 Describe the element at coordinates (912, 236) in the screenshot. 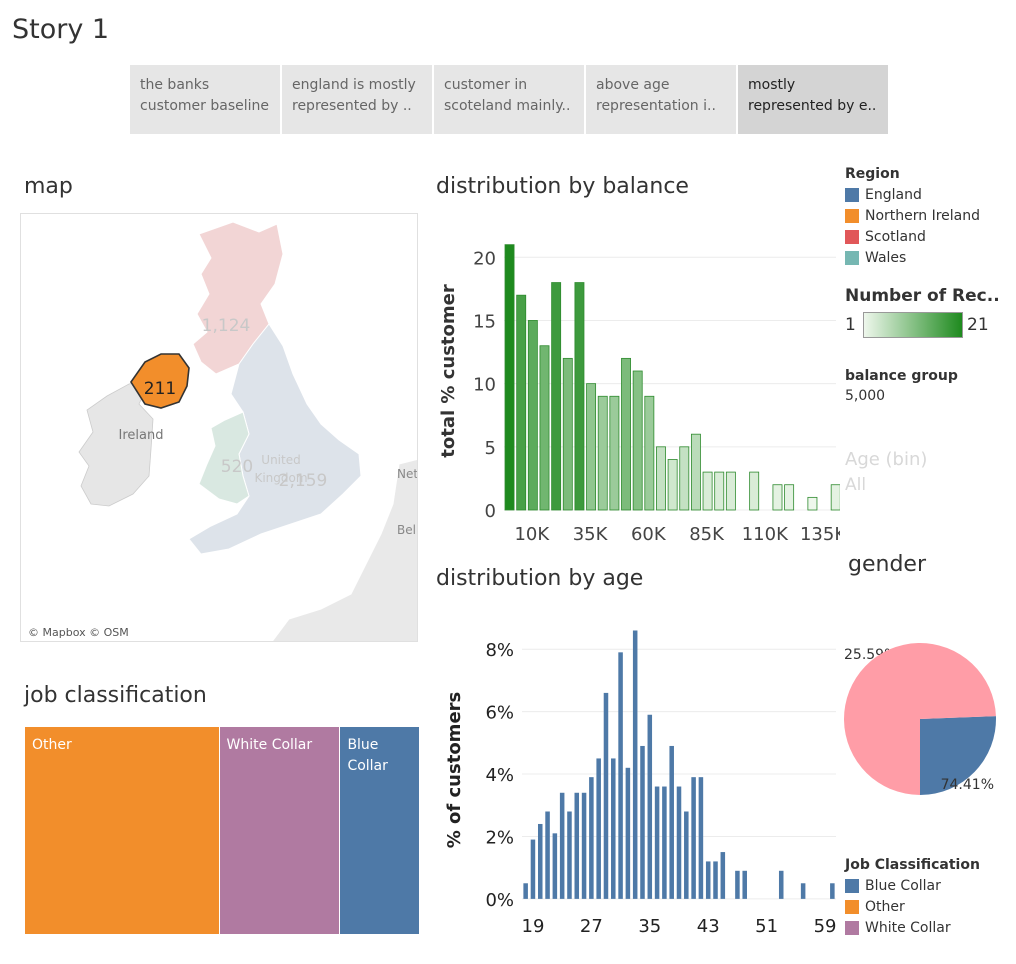

I see `region-legend-item-scotland: Scotland` at that location.